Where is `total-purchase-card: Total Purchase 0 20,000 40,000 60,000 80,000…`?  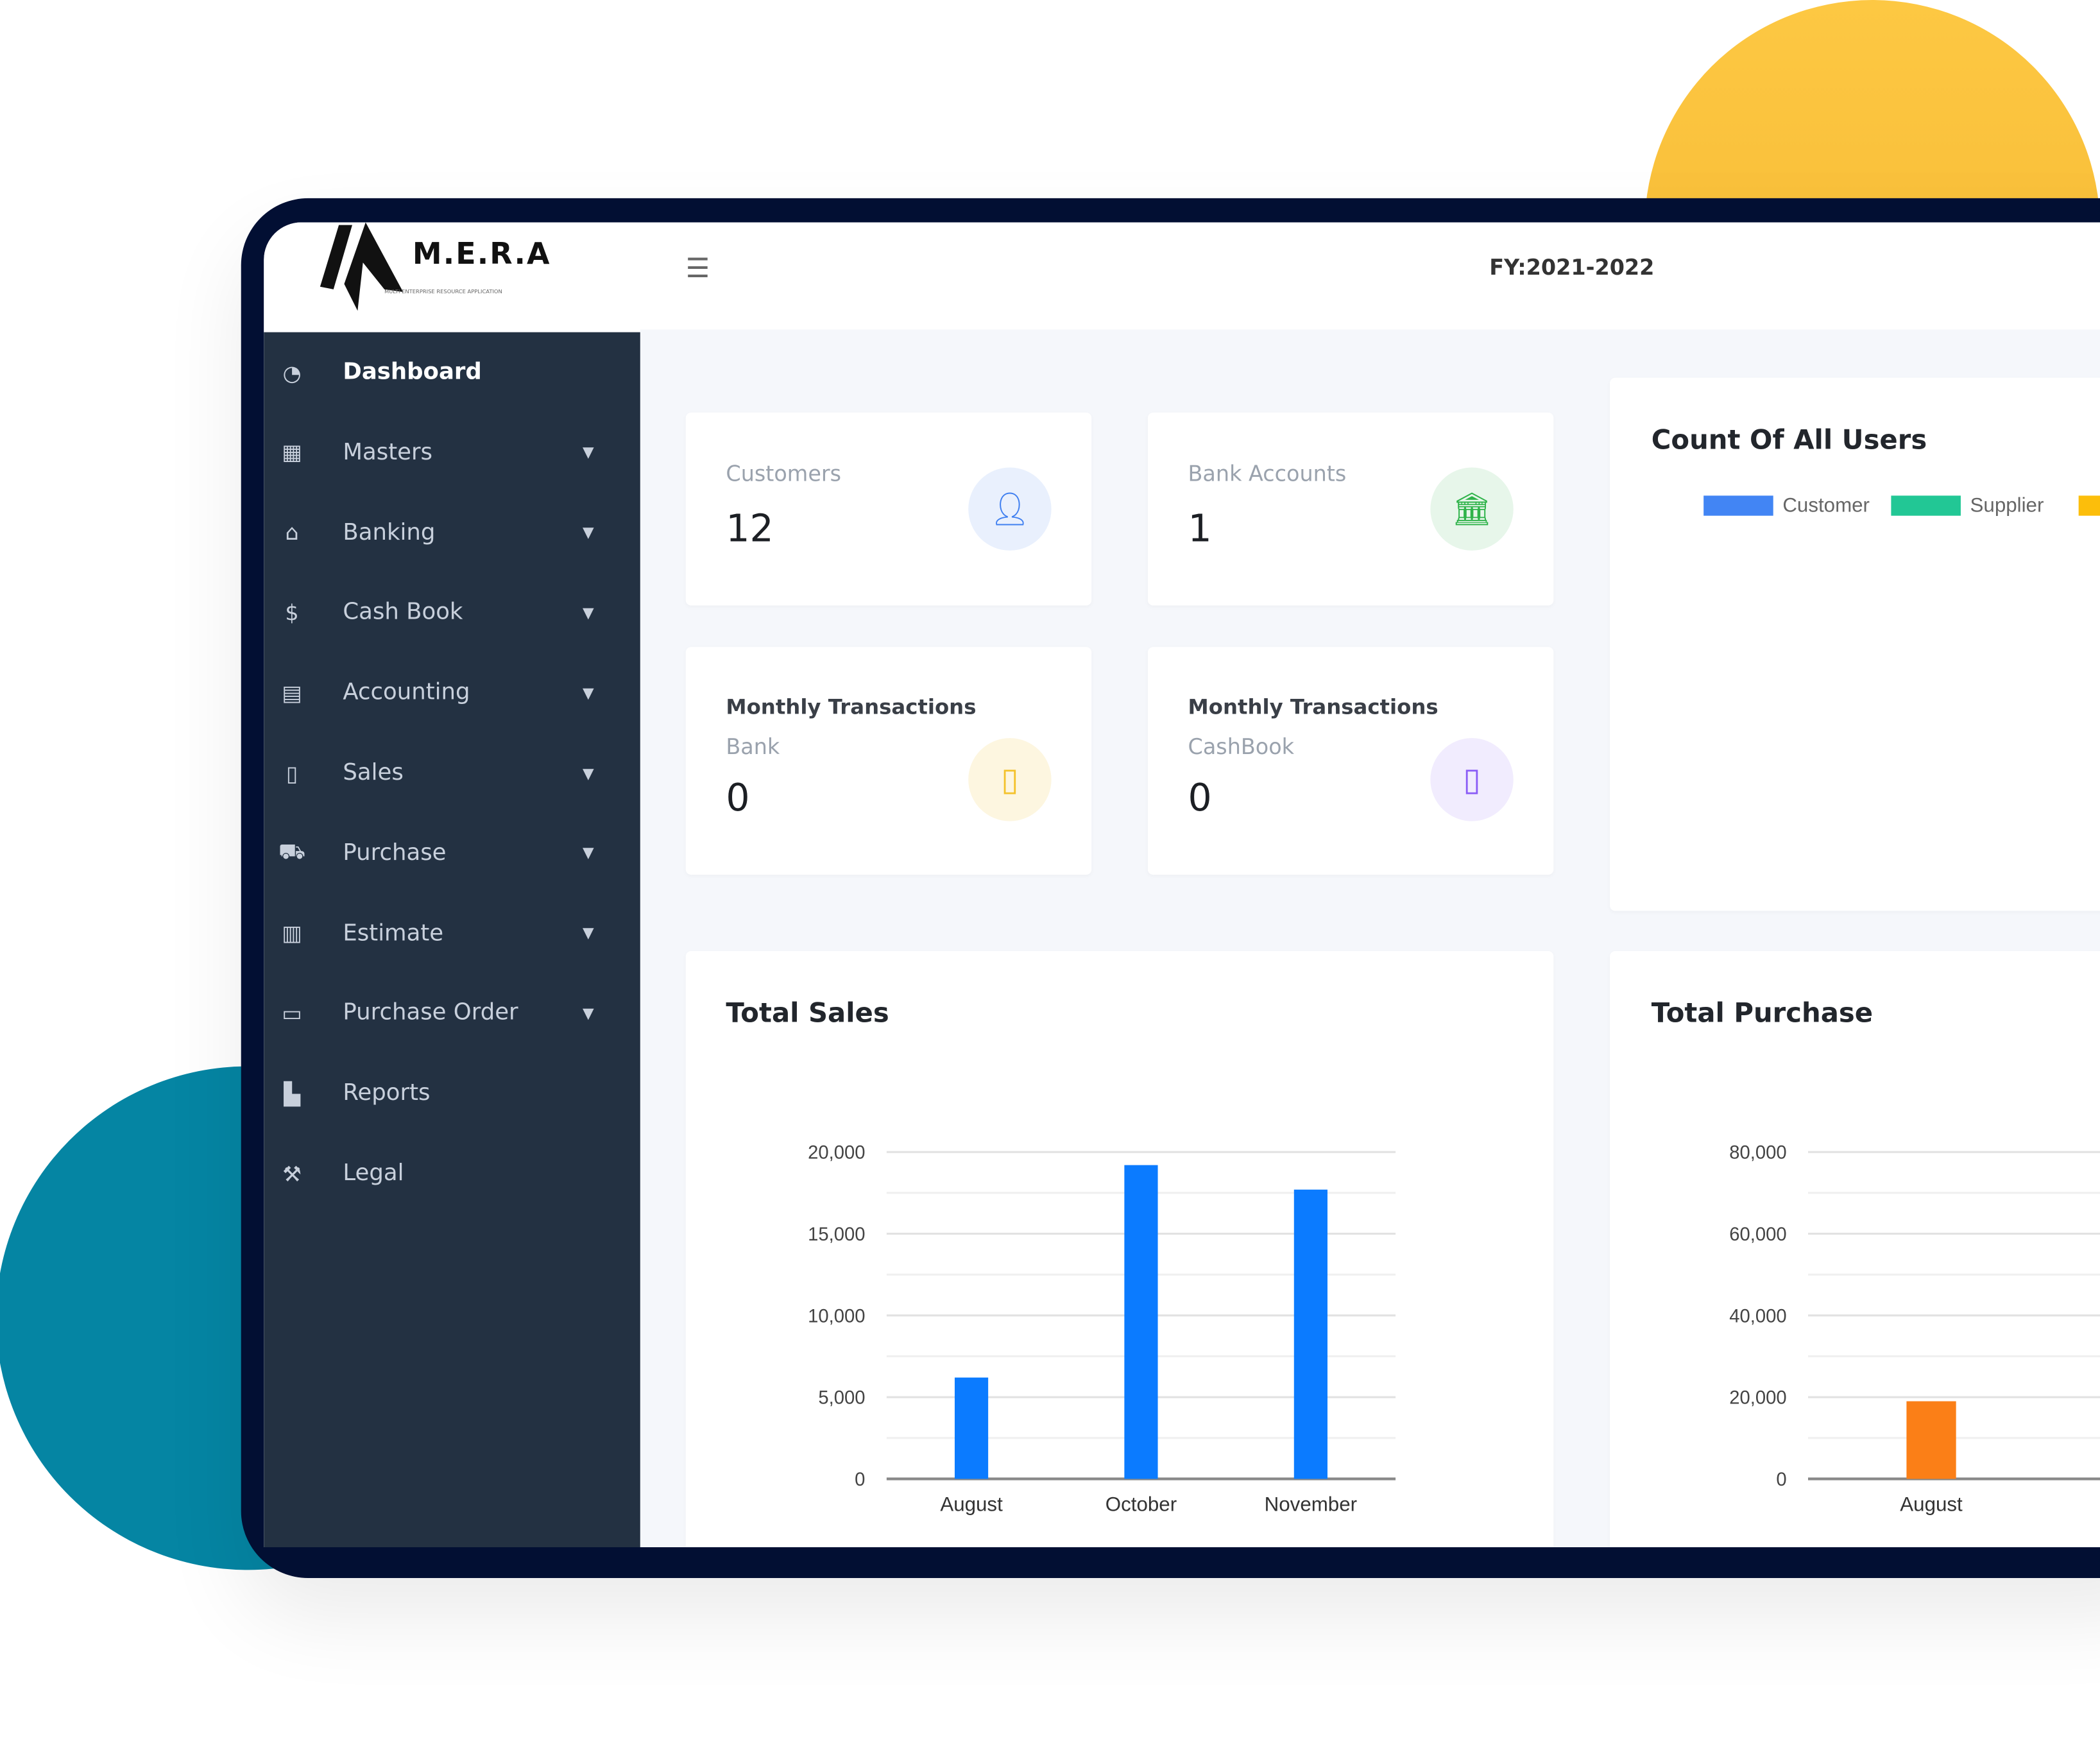
total-purchase-card: Total Purchase 0 20,000 40,000 60,000 80,000… is located at coordinates (1855, 1249).